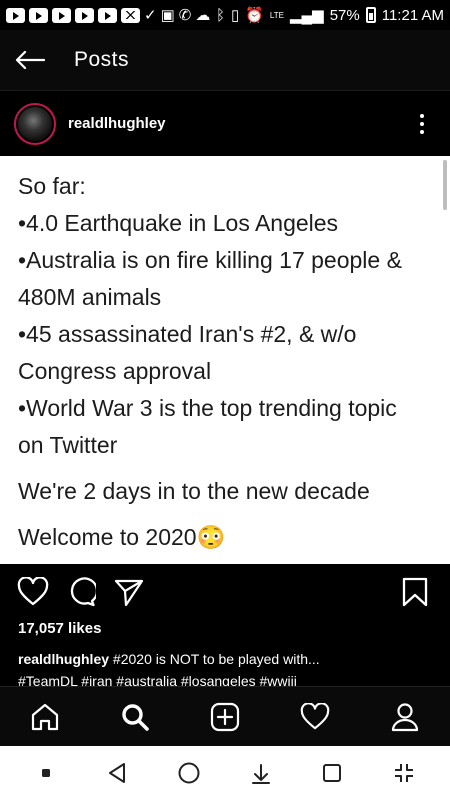 This screenshot has height=800, width=450. What do you see at coordinates (52, 186) in the screenshot?
I see `post-text-line: So far:` at bounding box center [52, 186].